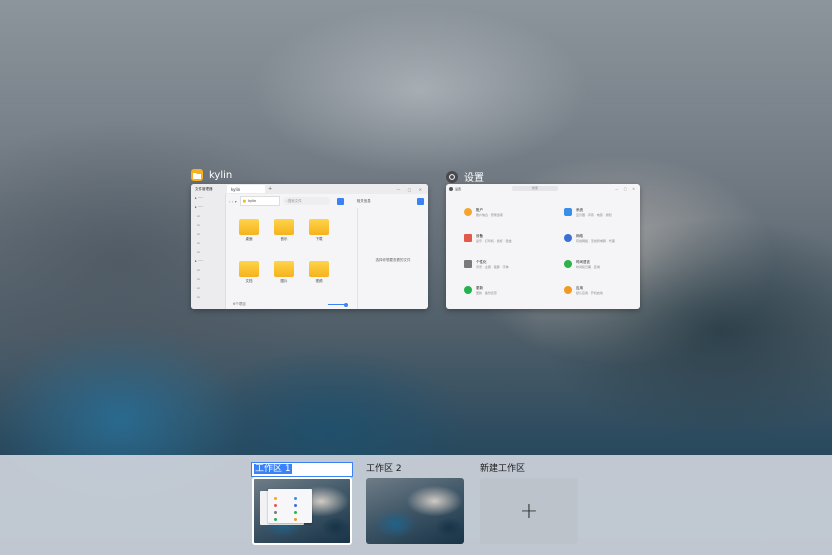 The width and height of the screenshot is (832, 555). Describe the element at coordinates (270, 189) in the screenshot. I see `add-tab-icon: +` at that location.